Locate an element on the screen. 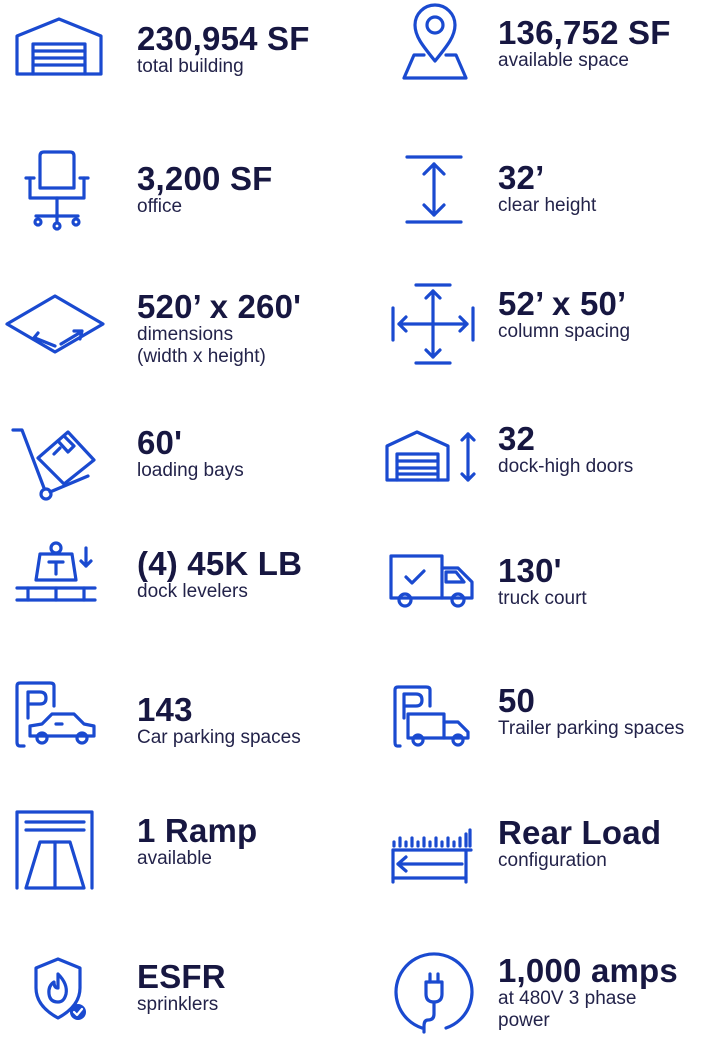 The image size is (725, 1050). rear-load-icon is located at coordinates (432, 854).